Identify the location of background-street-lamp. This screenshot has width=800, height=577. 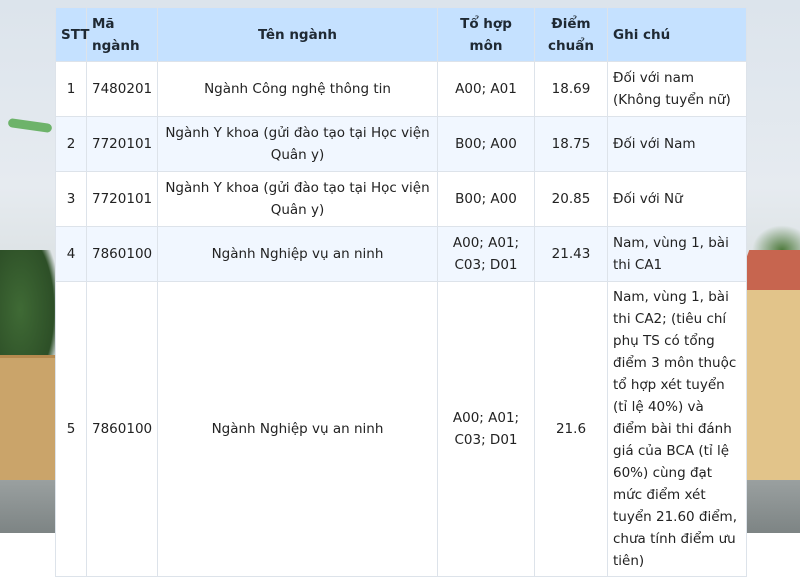
(30, 125).